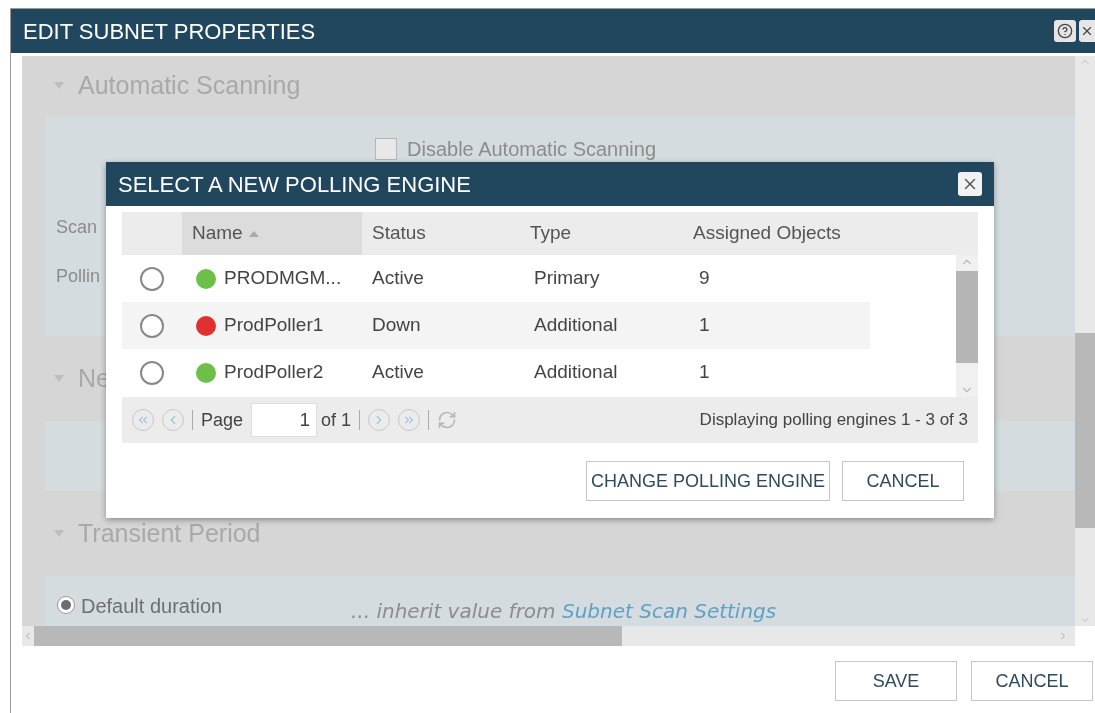 The width and height of the screenshot is (1095, 713). I want to click on refresh-icon, so click(447, 420).